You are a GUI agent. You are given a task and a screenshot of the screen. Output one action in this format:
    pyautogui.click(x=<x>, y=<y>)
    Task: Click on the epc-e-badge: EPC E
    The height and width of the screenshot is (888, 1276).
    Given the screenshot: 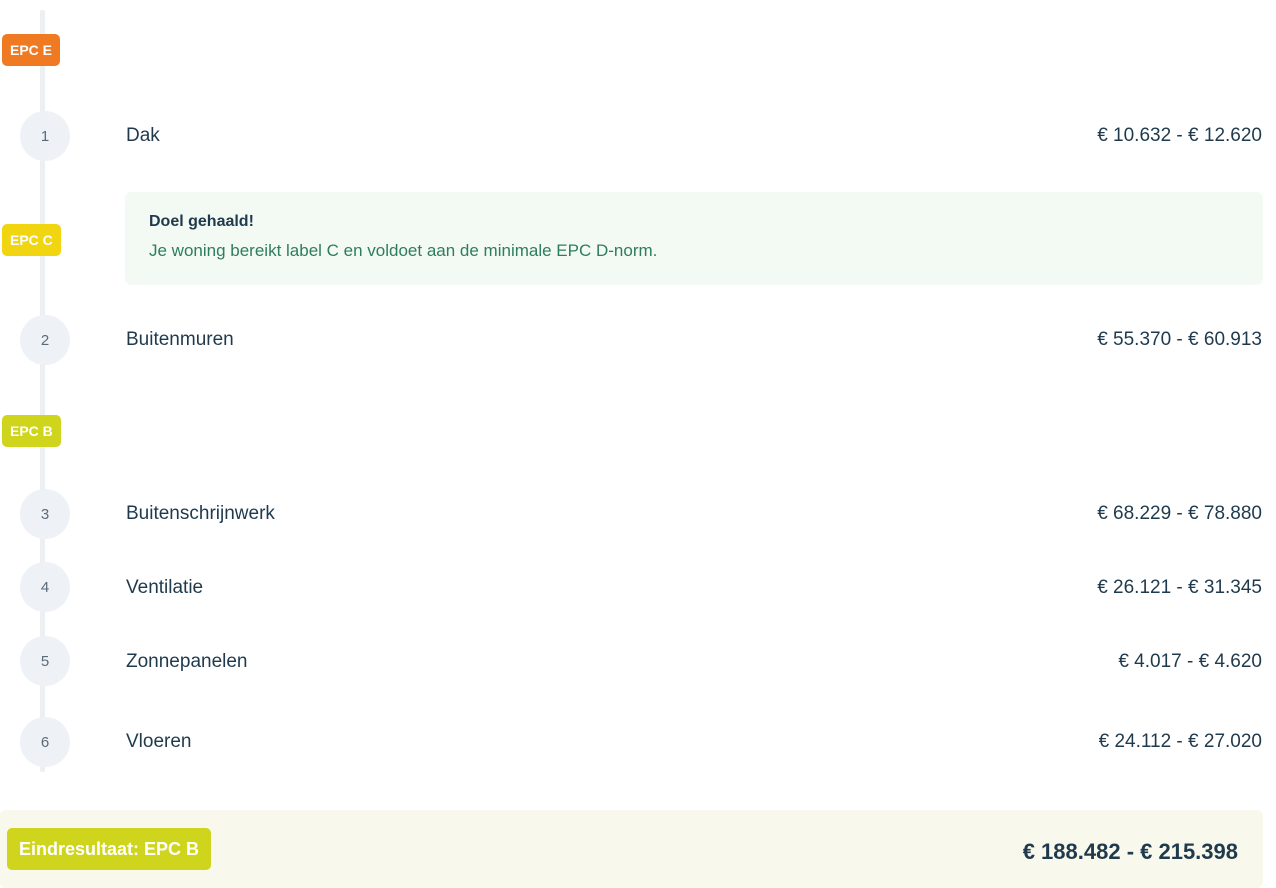 What is the action you would take?
    pyautogui.click(x=31, y=50)
    